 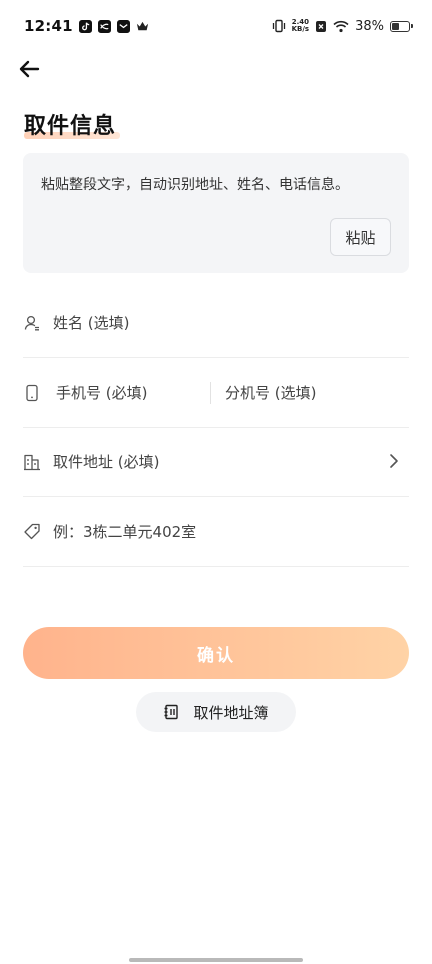 What do you see at coordinates (360, 237) in the screenshot?
I see `paste-button: 粘贴` at bounding box center [360, 237].